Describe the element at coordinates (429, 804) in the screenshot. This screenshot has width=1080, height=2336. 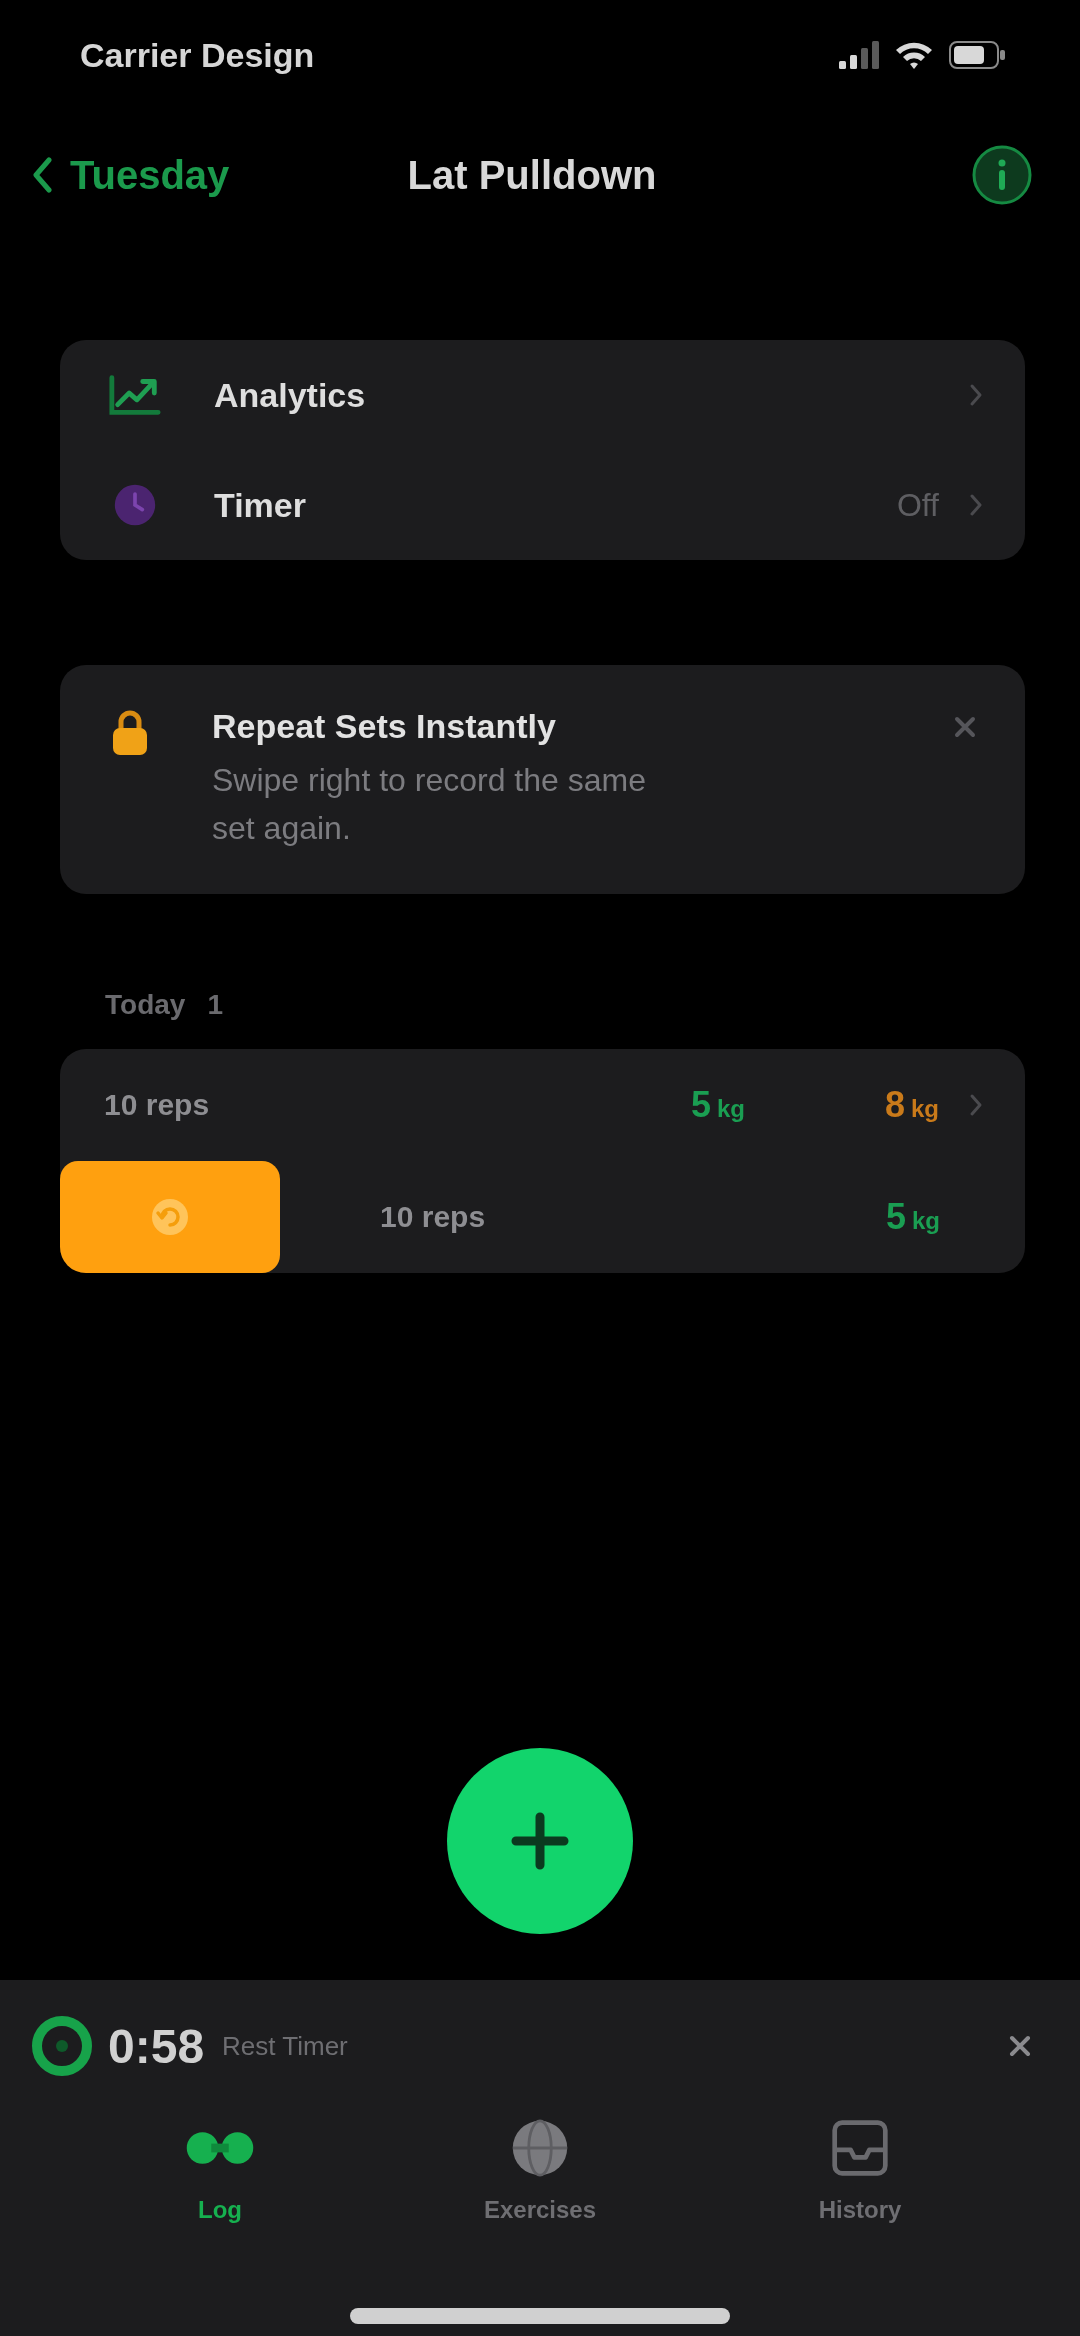
I see `tip-text: Swipe right to record the same set again.` at that location.